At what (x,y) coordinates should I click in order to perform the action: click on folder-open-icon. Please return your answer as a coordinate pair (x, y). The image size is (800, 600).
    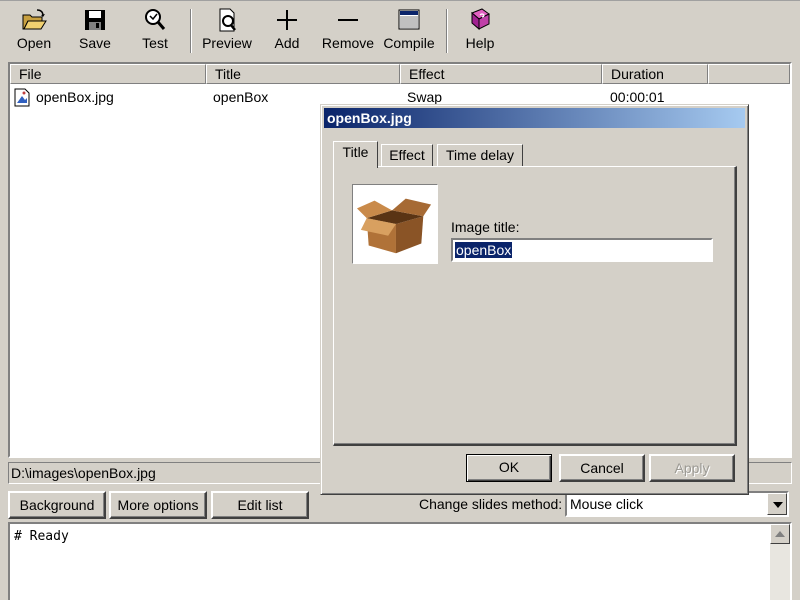
    Looking at the image, I should click on (34, 19).